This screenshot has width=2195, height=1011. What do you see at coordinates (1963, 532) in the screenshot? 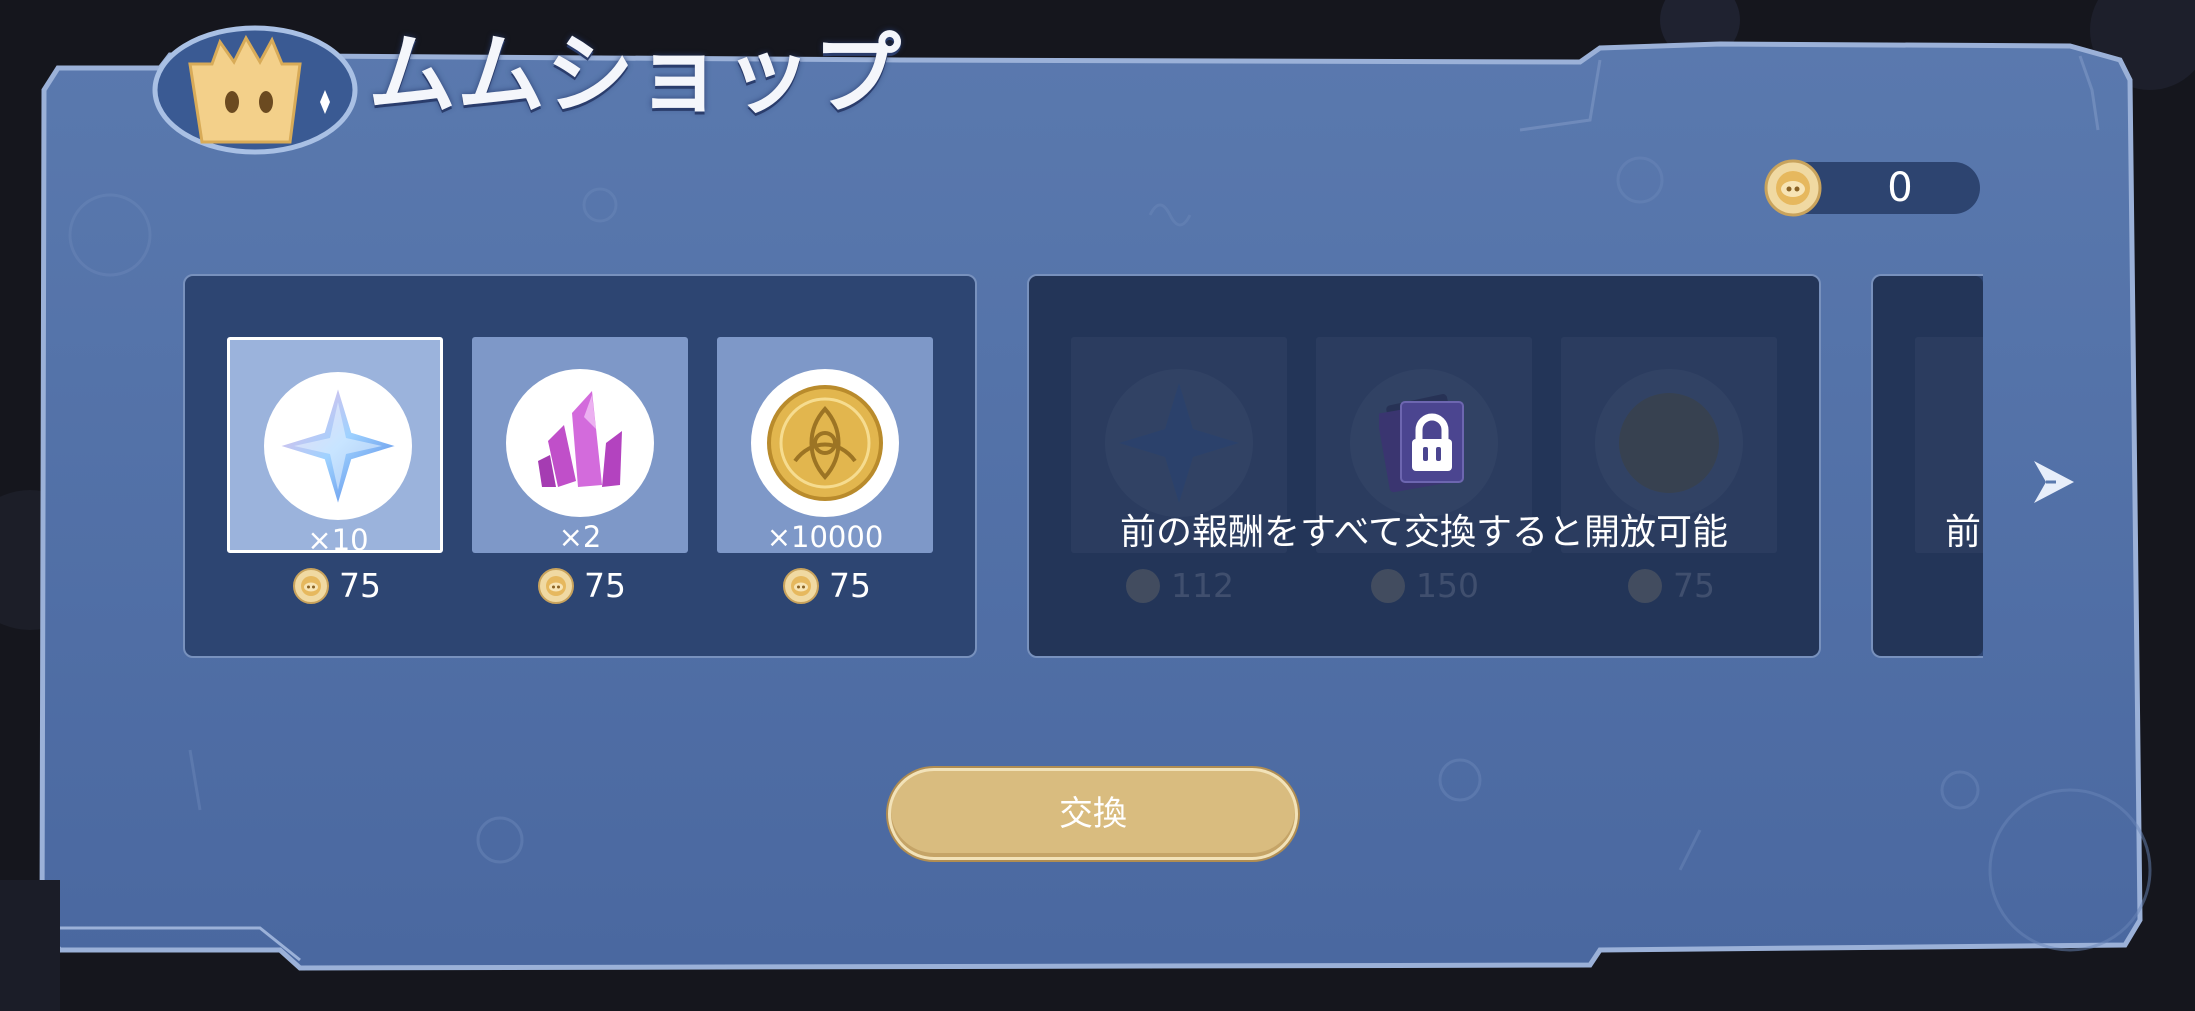
I see `lock-message-partial: 前` at bounding box center [1963, 532].